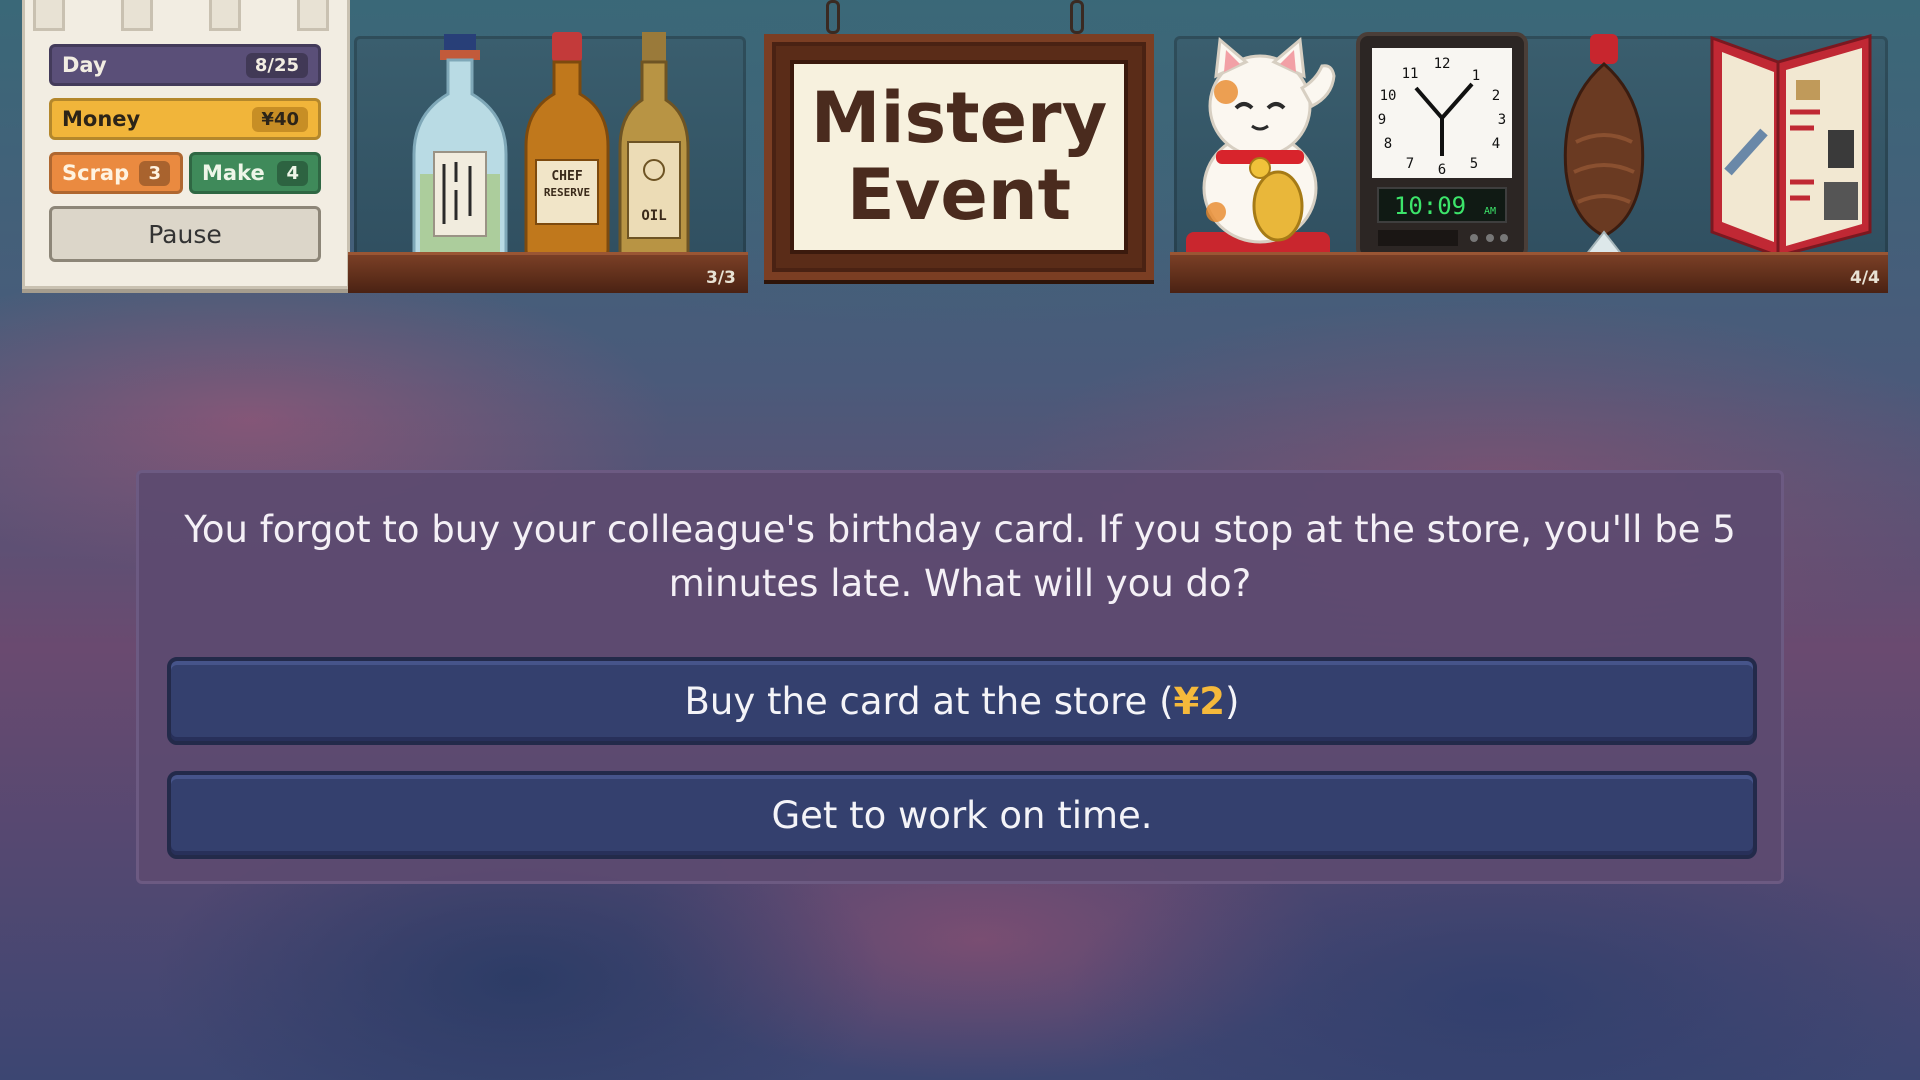 This screenshot has height=1080, width=1920. What do you see at coordinates (154, 173) in the screenshot?
I see `scrap-value: 3` at bounding box center [154, 173].